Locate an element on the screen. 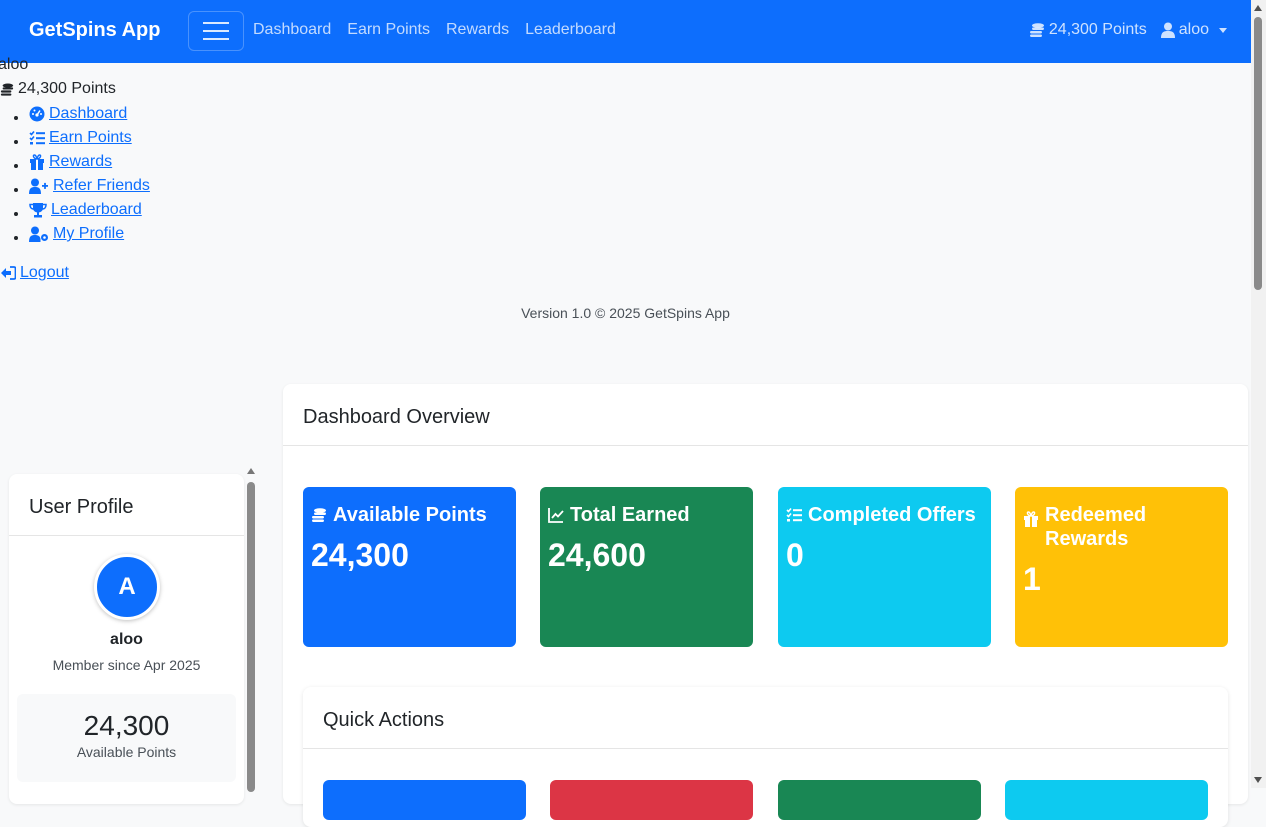 The width and height of the screenshot is (1266, 827). sidebar-item-earn-points: Earn Points is located at coordinates (89, 138).